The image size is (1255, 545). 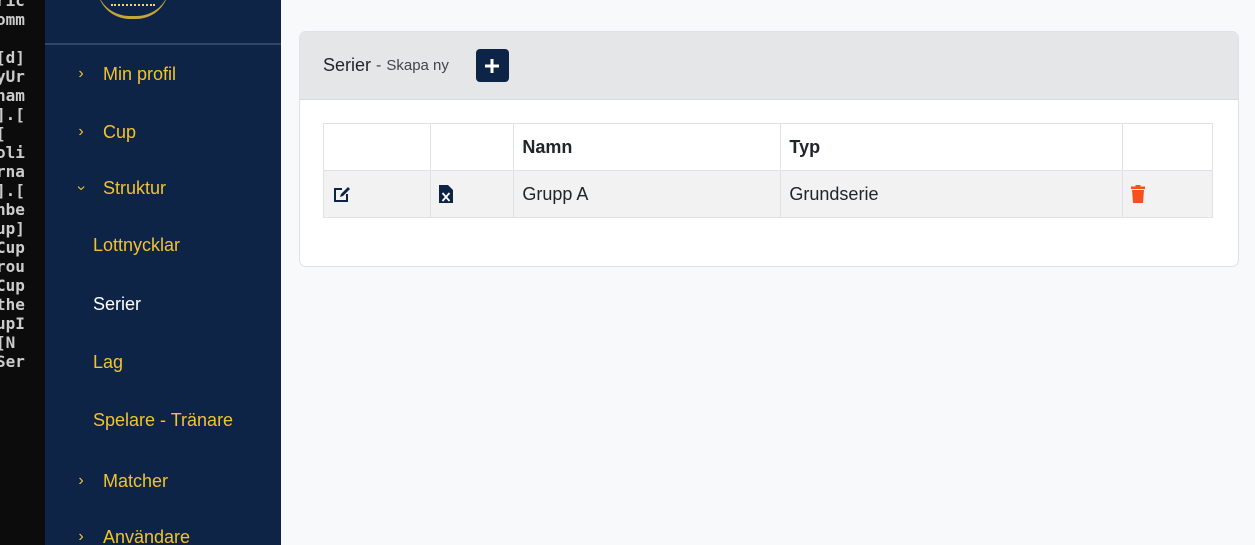 What do you see at coordinates (12, 152) in the screenshot?
I see `terminal-line: oli` at bounding box center [12, 152].